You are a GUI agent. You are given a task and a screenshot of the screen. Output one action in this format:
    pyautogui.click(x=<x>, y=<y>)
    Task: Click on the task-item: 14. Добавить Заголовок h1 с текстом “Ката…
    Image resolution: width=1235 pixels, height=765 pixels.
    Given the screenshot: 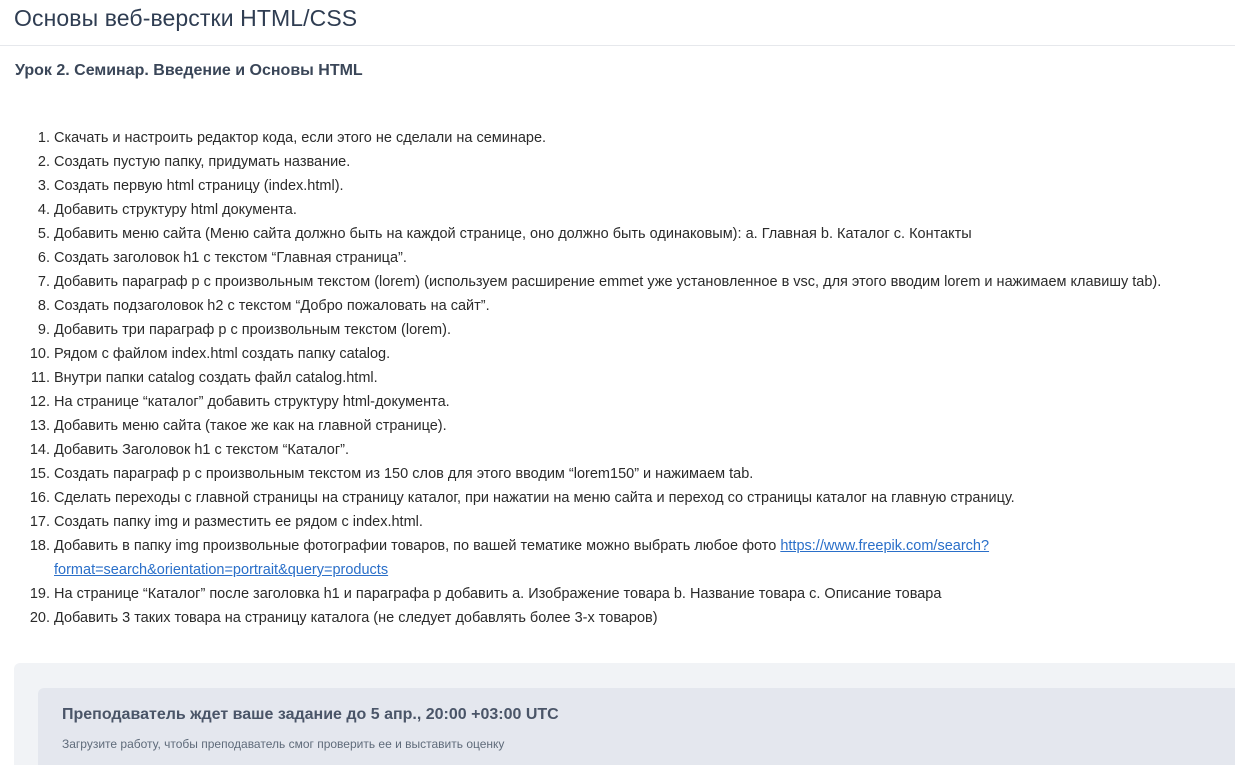 What is the action you would take?
    pyautogui.click(x=629, y=450)
    